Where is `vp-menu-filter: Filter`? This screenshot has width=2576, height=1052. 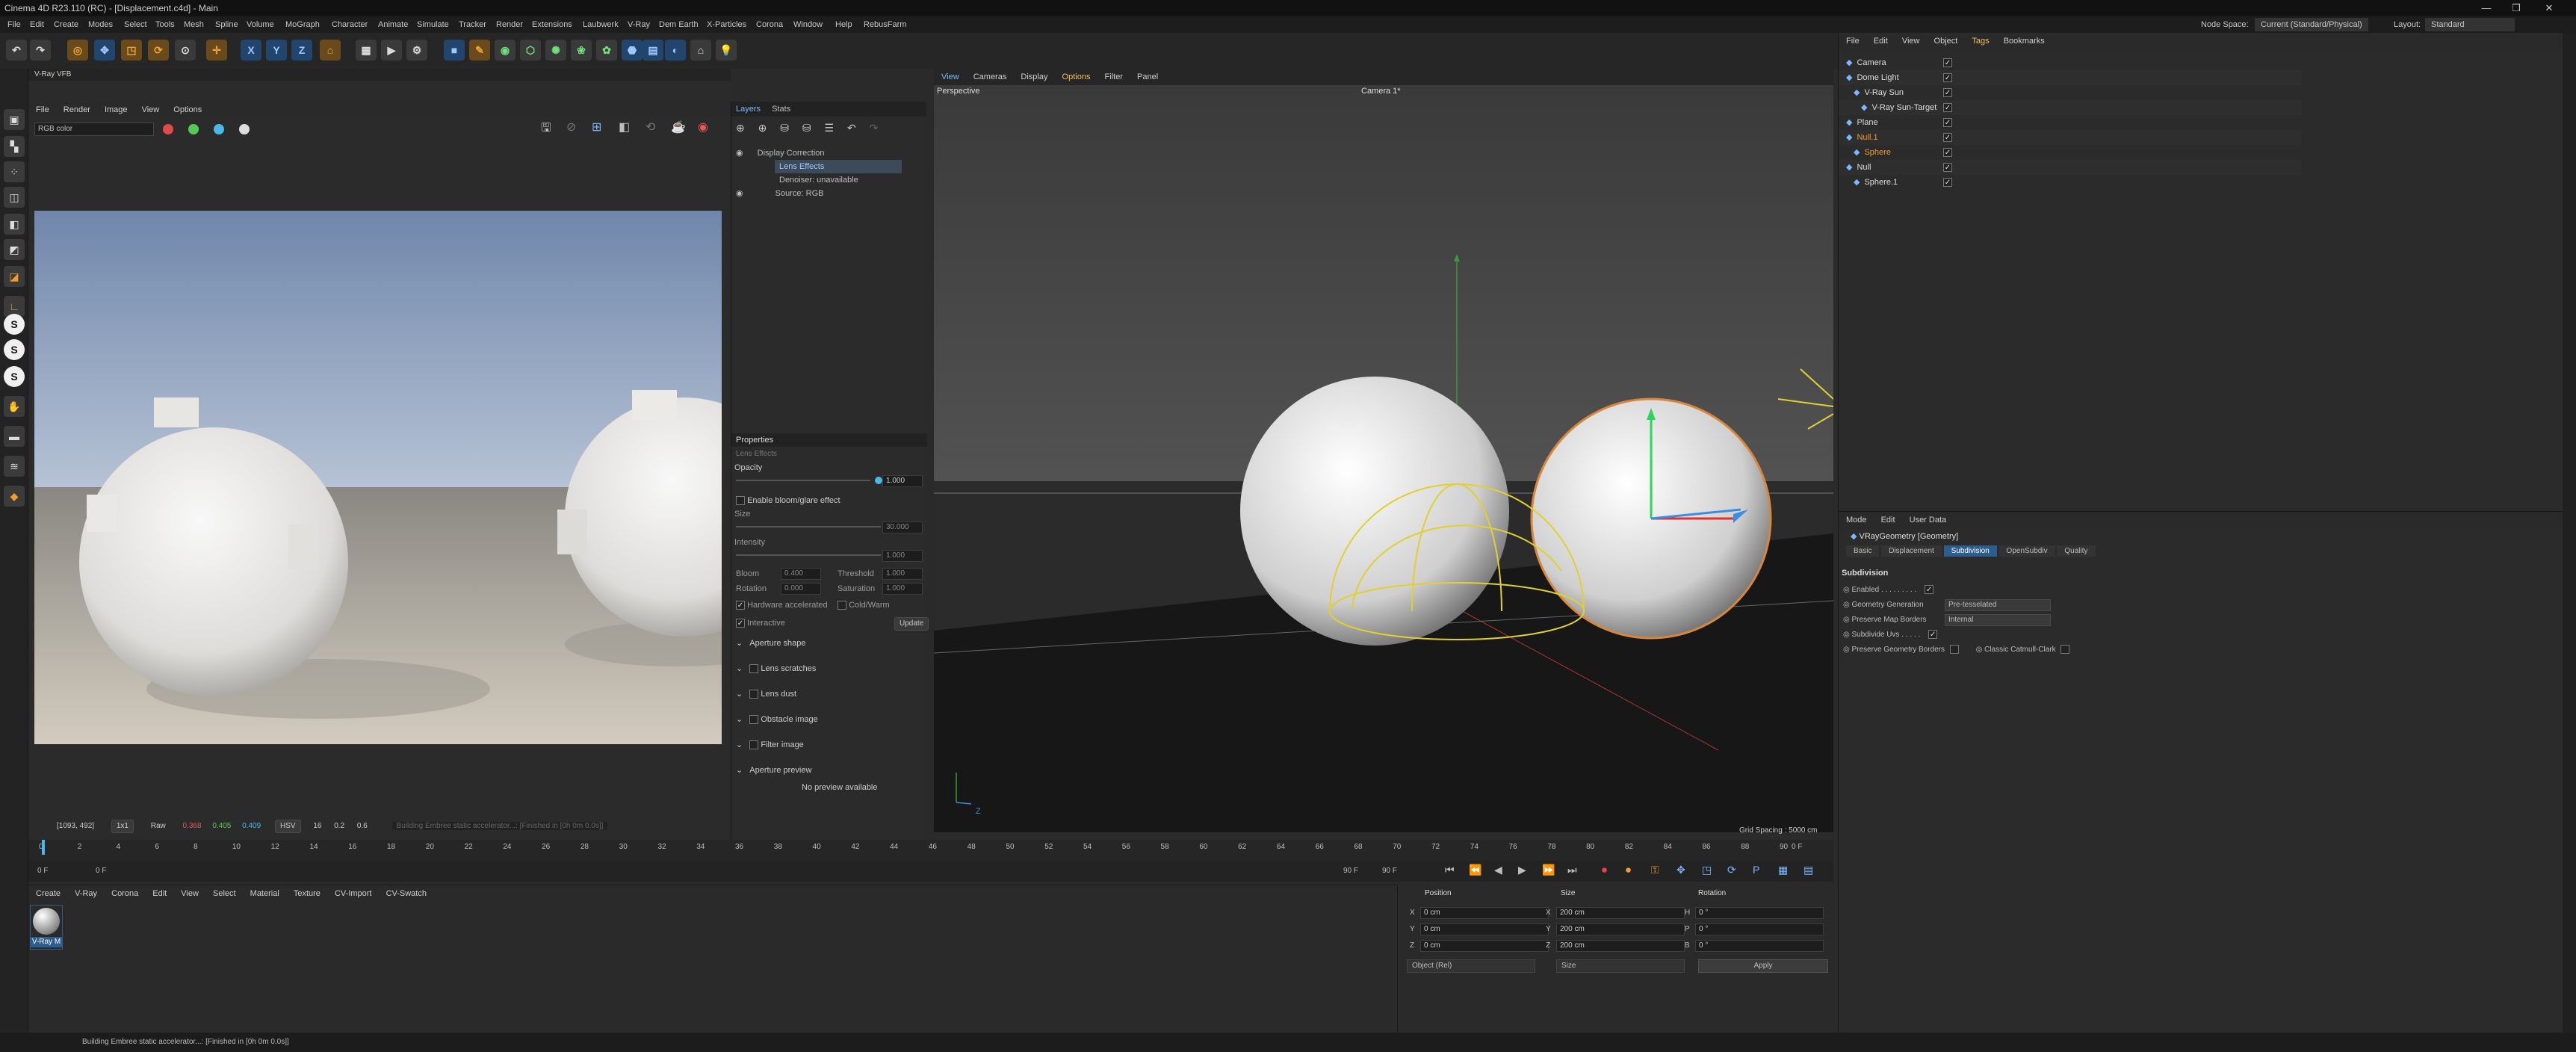 vp-menu-filter: Filter is located at coordinates (1114, 76).